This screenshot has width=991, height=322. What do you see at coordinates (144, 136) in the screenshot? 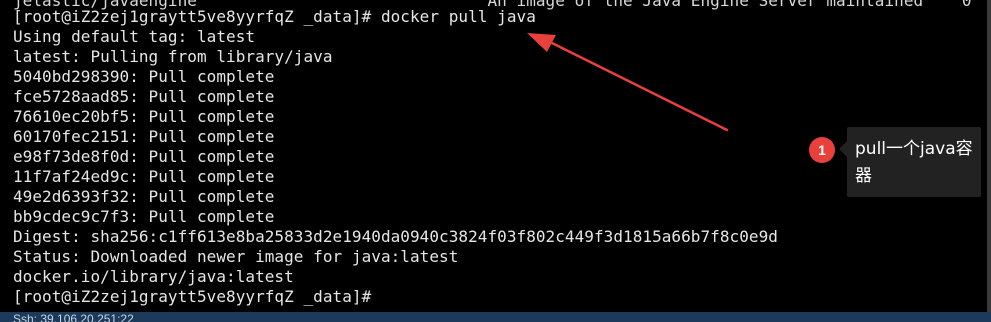
I see `terminal-line: 60170fec2151: Pull complete` at bounding box center [144, 136].